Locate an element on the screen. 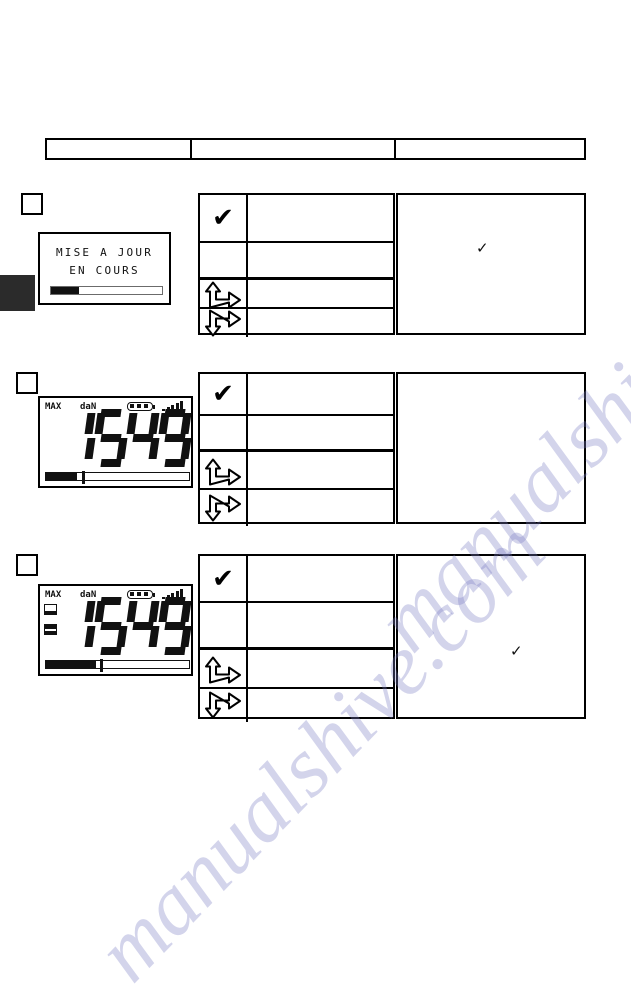  result-panel-1: ✓ is located at coordinates (491, 264).